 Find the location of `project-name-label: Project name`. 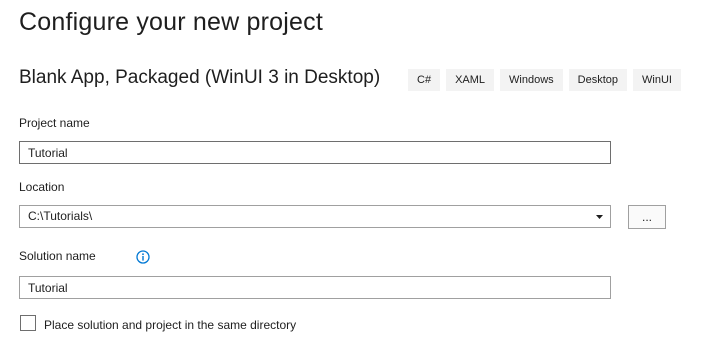

project-name-label: Project name is located at coordinates (54, 123).